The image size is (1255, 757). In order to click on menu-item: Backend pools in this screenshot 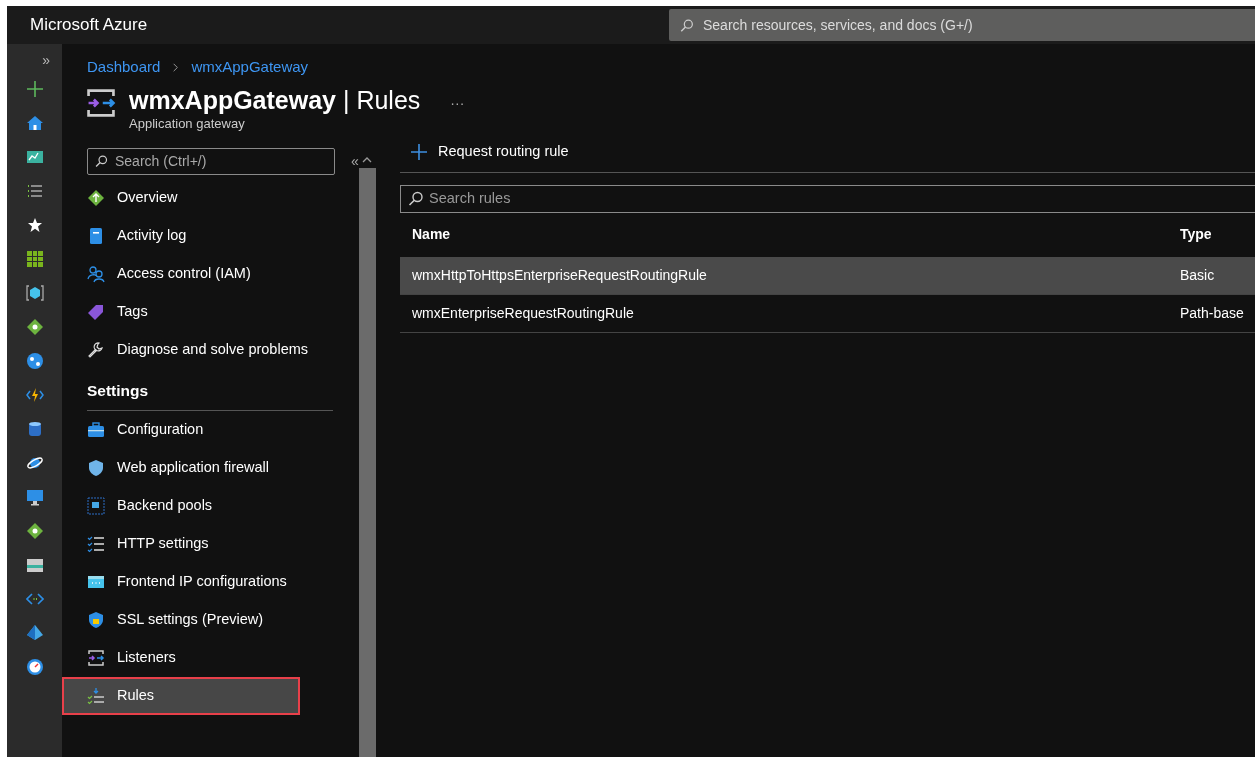, I will do `click(210, 505)`.